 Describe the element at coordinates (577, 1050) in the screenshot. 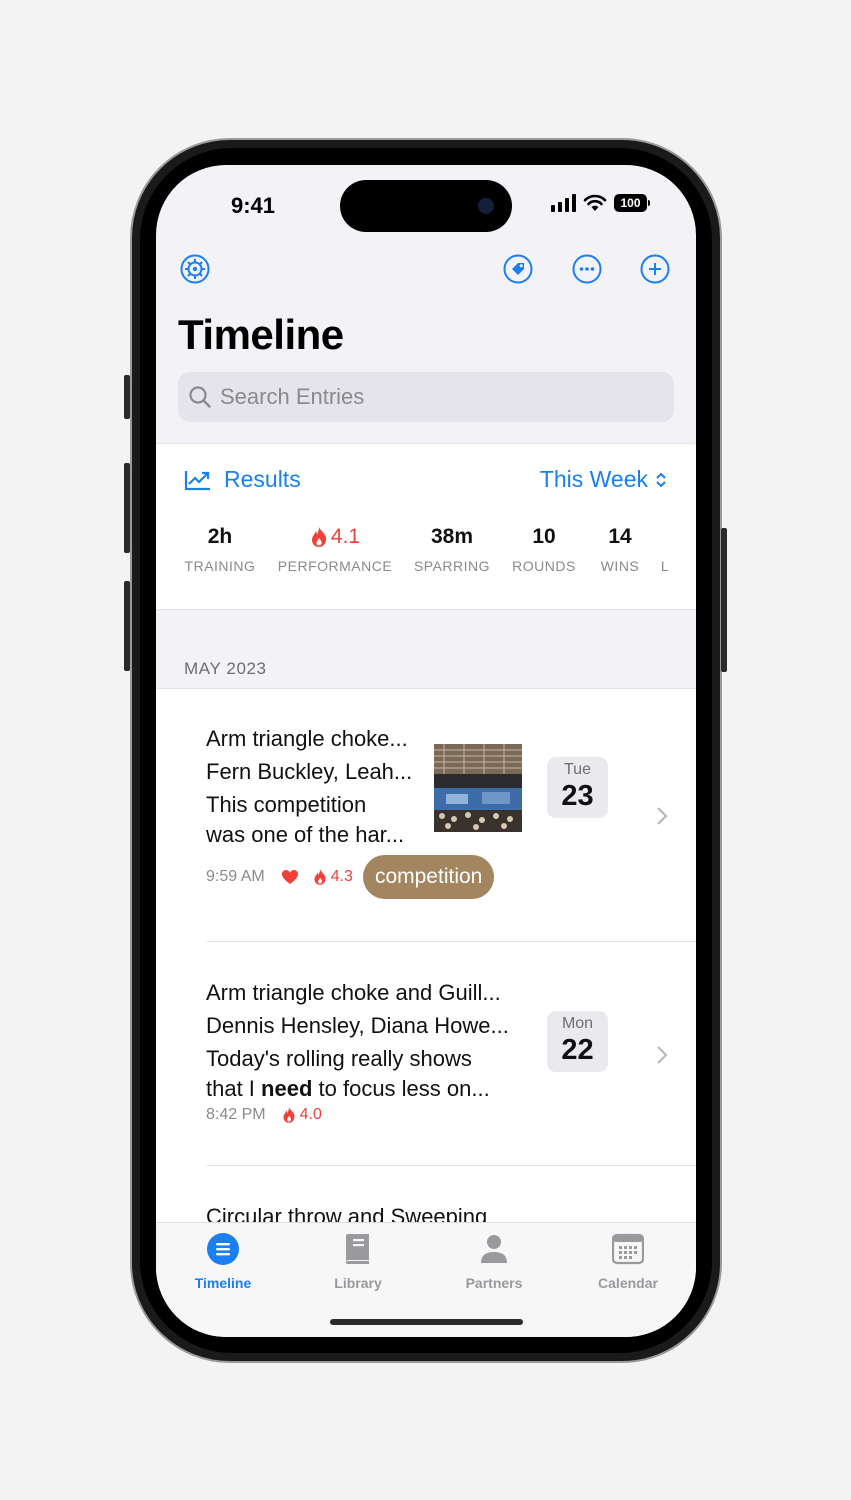

I see `entry-day: 22` at that location.